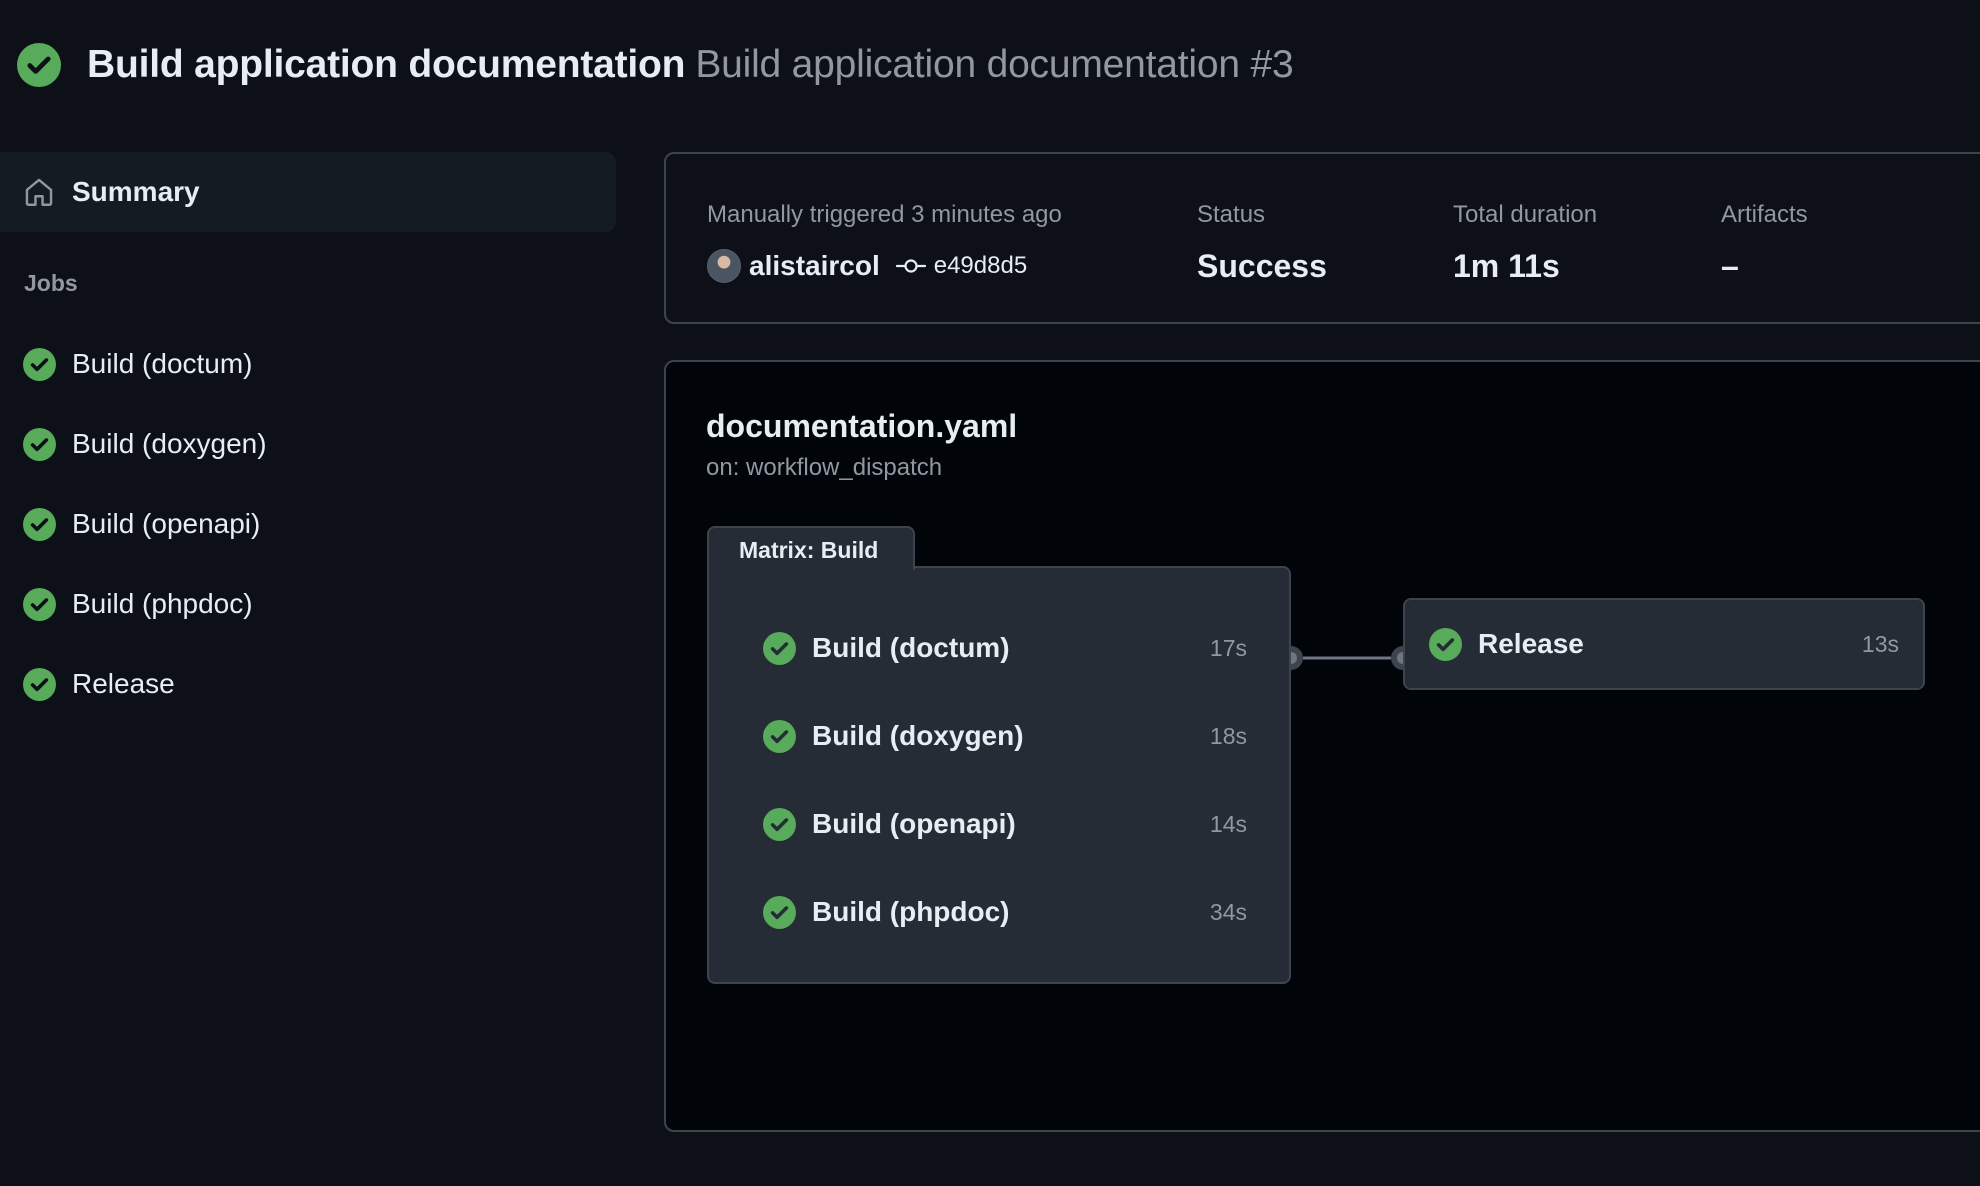 The image size is (1980, 1186). Describe the element at coordinates (1880, 643) in the screenshot. I see `job-duration: 13s` at that location.